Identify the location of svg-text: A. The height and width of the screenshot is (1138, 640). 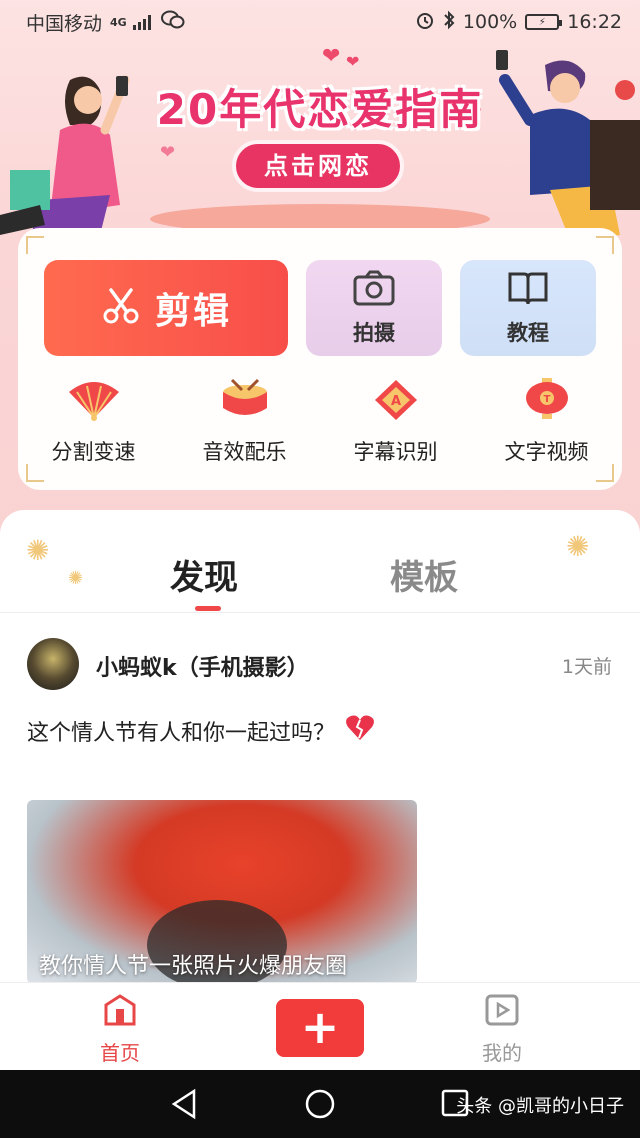
(395, 401).